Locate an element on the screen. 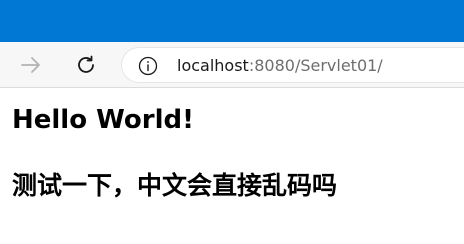 This screenshot has width=464, height=244. address-bar: localhost:8080/Servlet01/ is located at coordinates (292, 65).